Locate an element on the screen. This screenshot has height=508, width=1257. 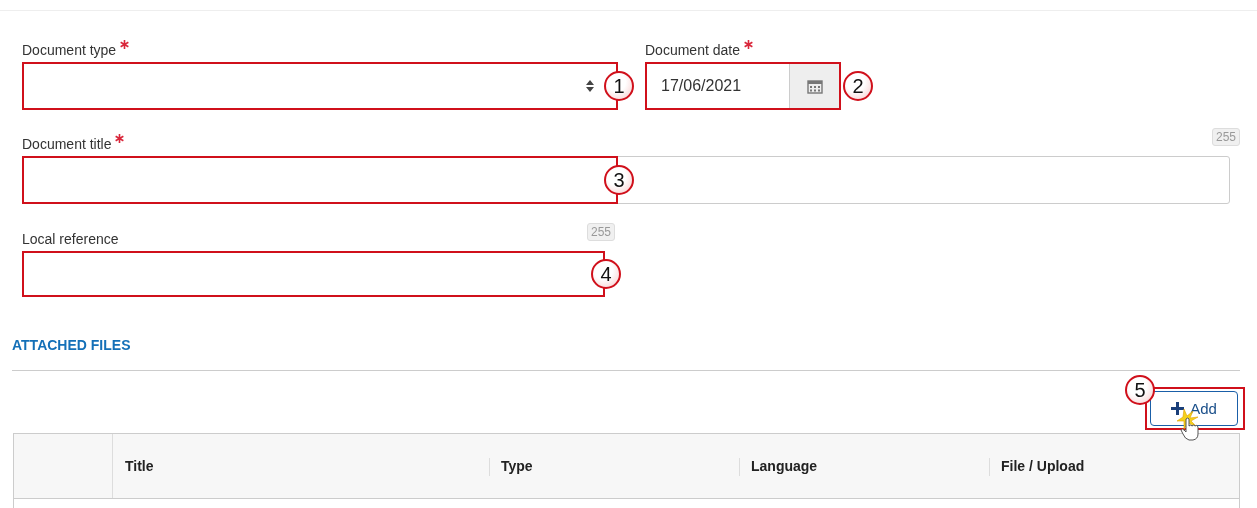
calendar-icon is located at coordinates (814, 86).